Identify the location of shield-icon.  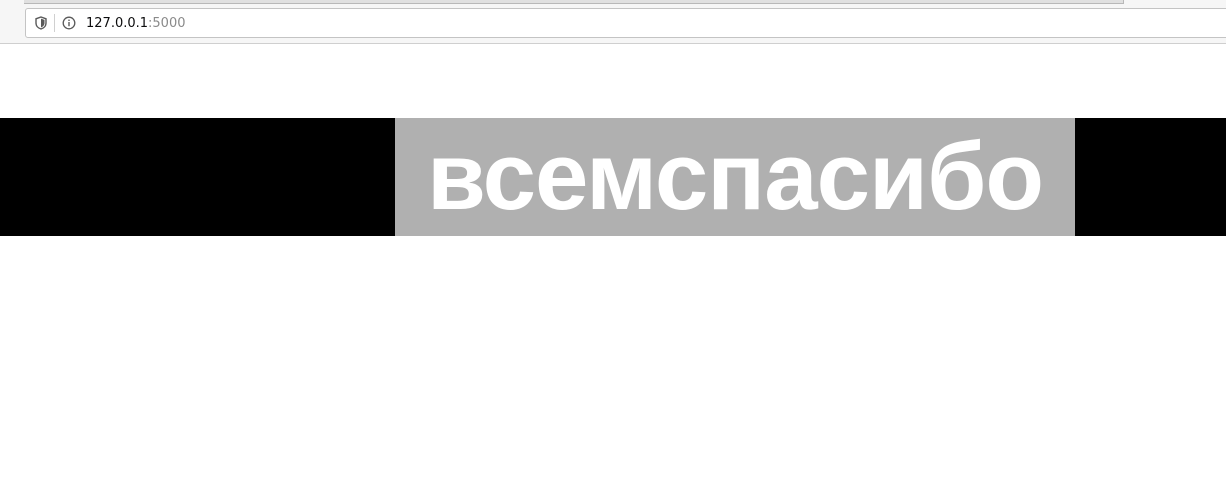
(41, 23).